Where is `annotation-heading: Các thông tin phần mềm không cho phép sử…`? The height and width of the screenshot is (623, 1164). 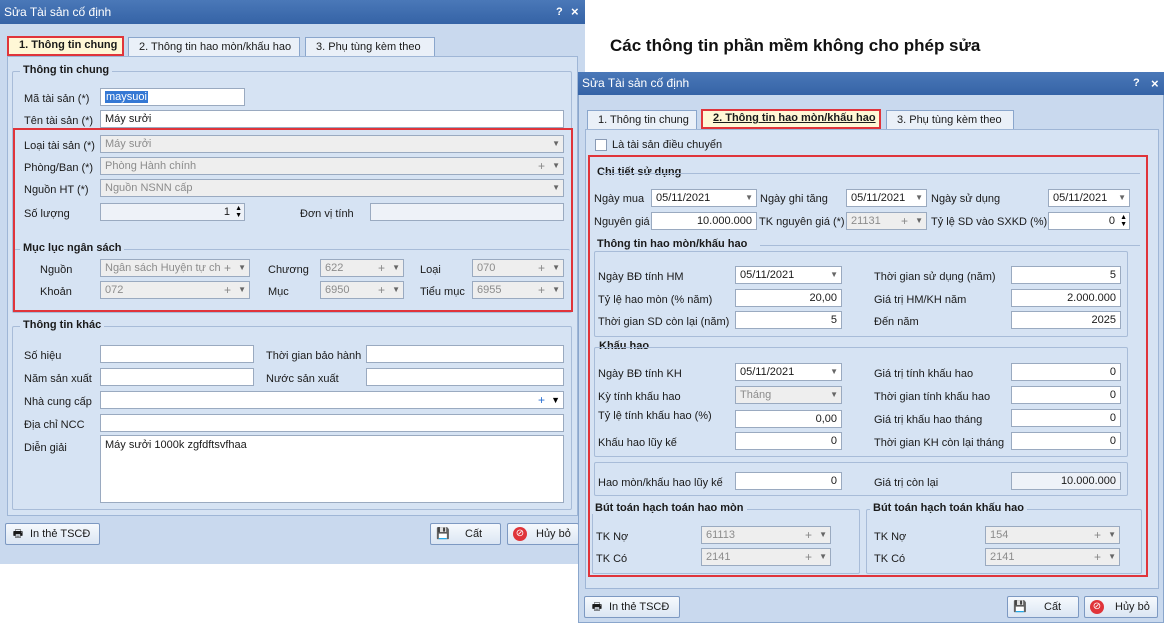
annotation-heading: Các thông tin phần mềm không cho phép sử… is located at coordinates (795, 45).